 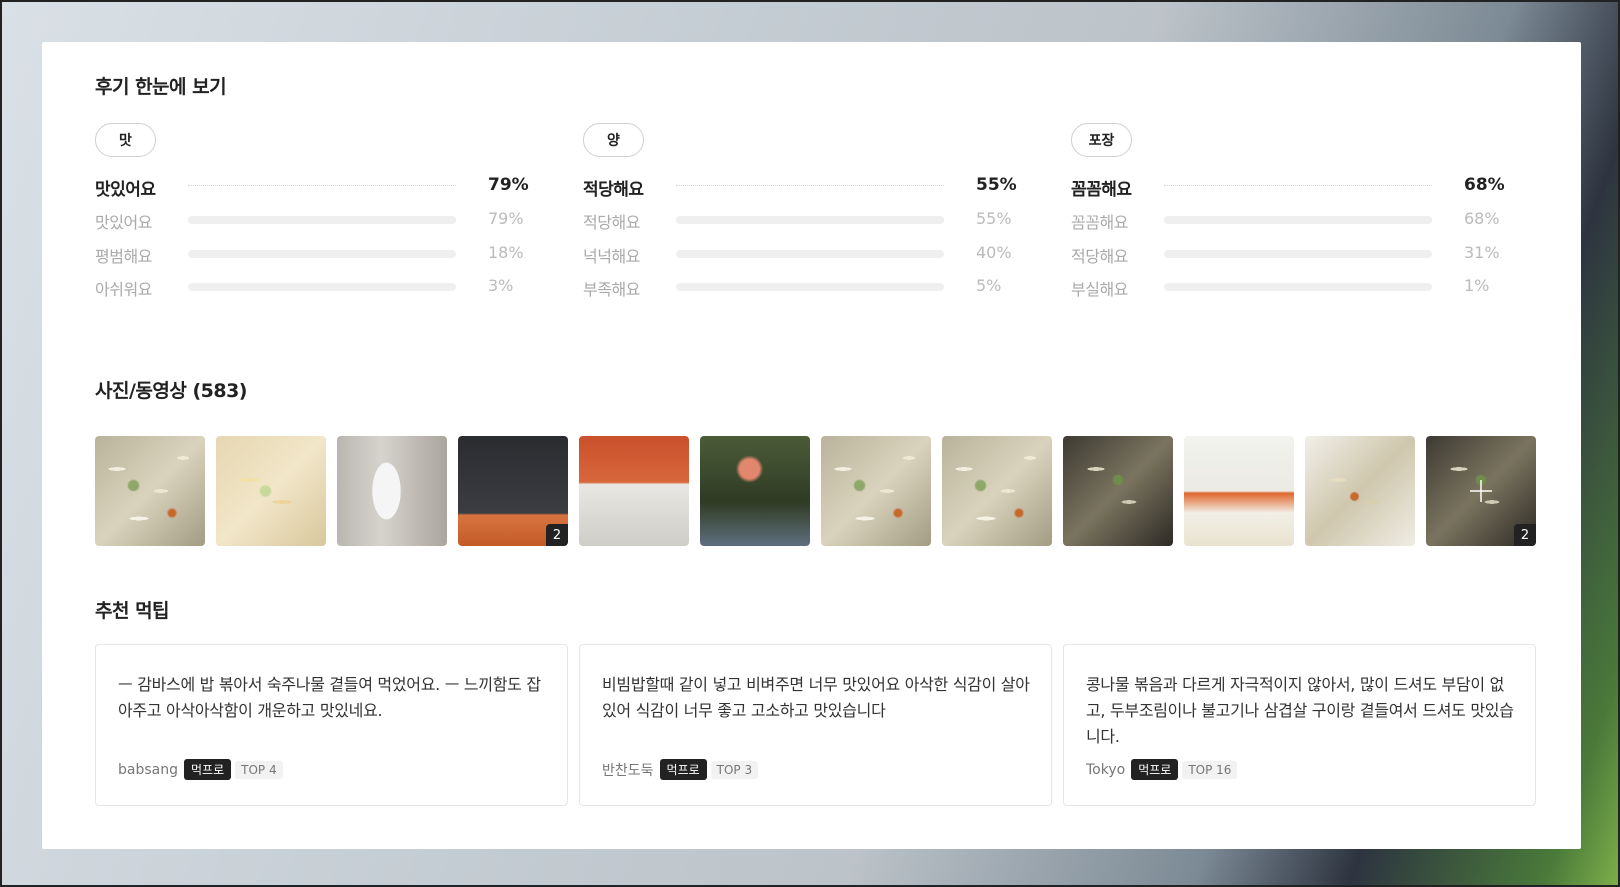 What do you see at coordinates (734, 769) in the screenshot?
I see `rank-badge: TOP 3` at bounding box center [734, 769].